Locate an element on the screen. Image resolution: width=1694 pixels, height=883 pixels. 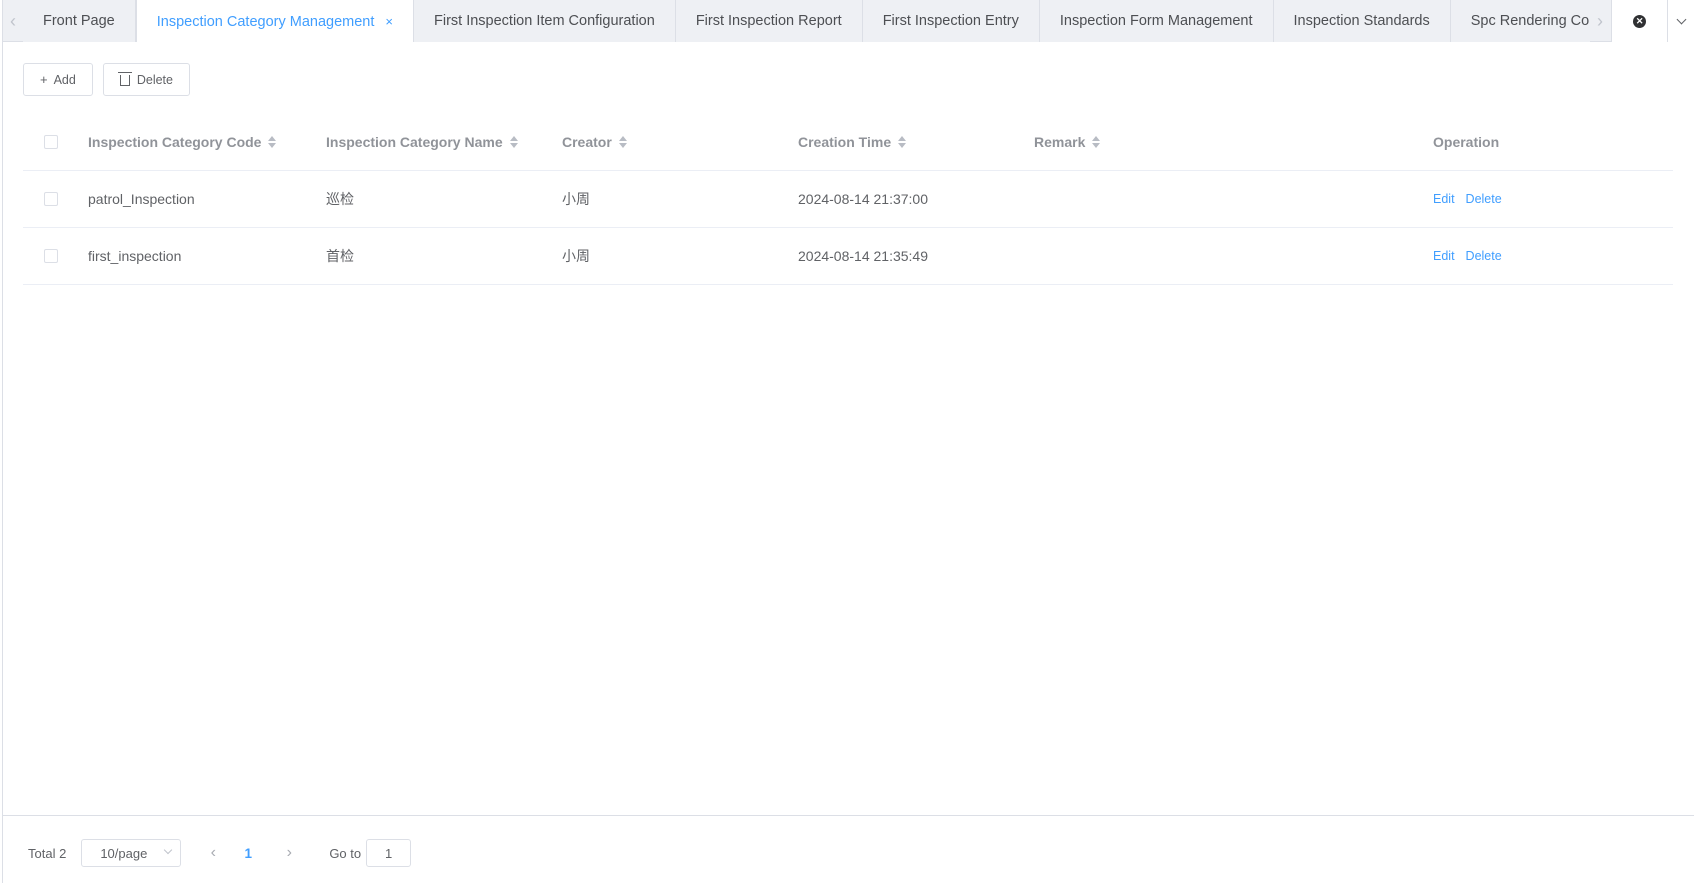
column-header-name: Inspection Category Name is located at coordinates (422, 141).